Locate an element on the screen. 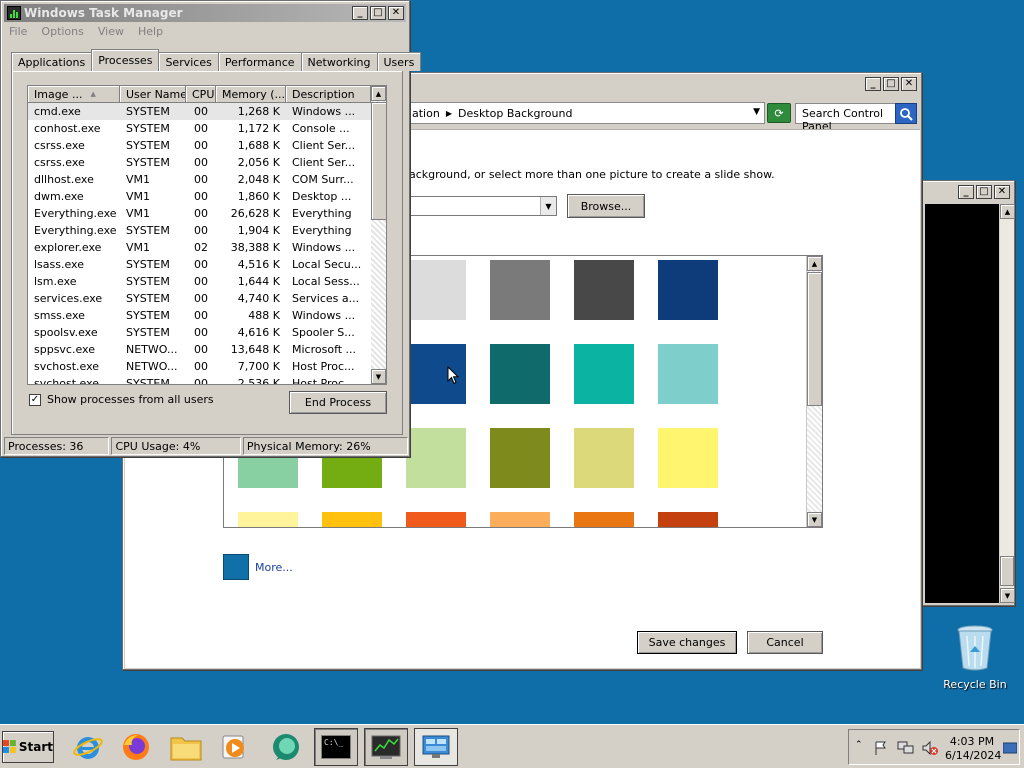  show-all-processes-row: ✓ Show processes from all users is located at coordinates (121, 399).